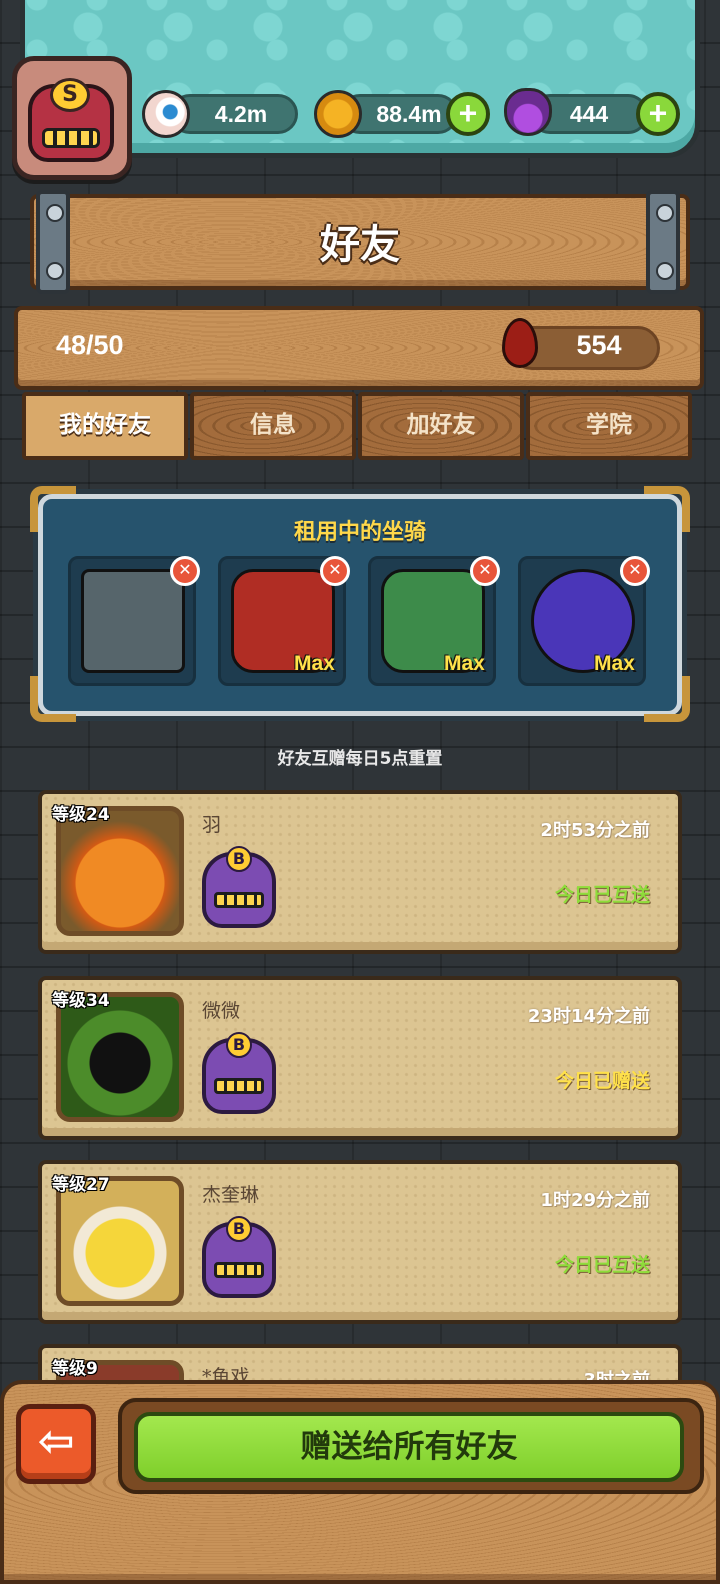  Describe the element at coordinates (360, 759) in the screenshot. I see `reset-note: 好友互赠每日5点重置` at that location.